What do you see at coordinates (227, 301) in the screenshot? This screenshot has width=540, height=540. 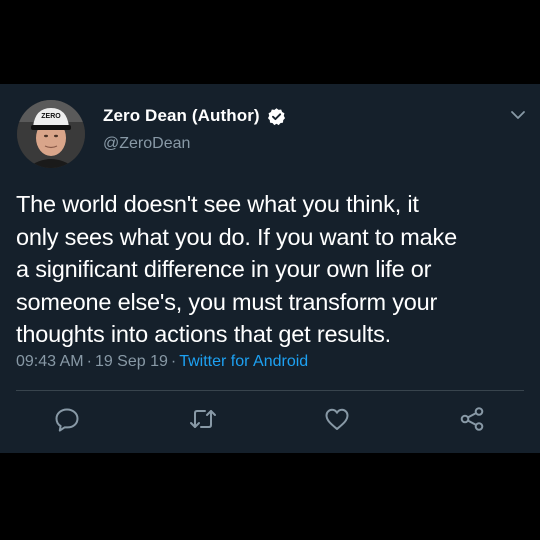 I see `tweet-text-line: someone else's, you must transform your` at bounding box center [227, 301].